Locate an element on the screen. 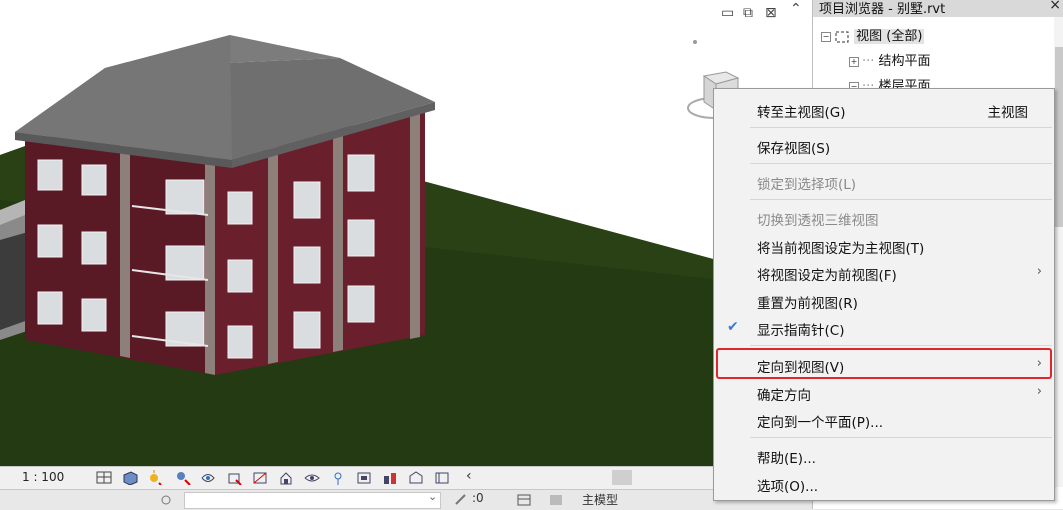  temporary-view-properties-icon is located at coordinates (364, 477).